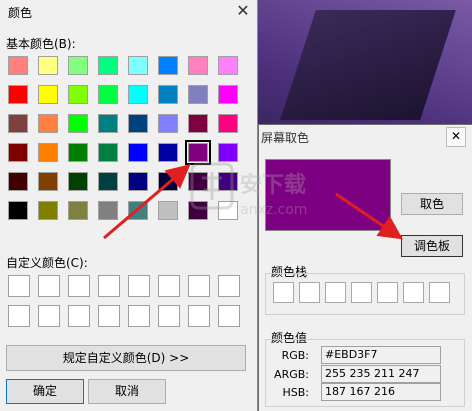 The height and width of the screenshot is (411, 472). Describe the element at coordinates (127, 391) in the screenshot. I see `cancel-button: 取消` at that location.